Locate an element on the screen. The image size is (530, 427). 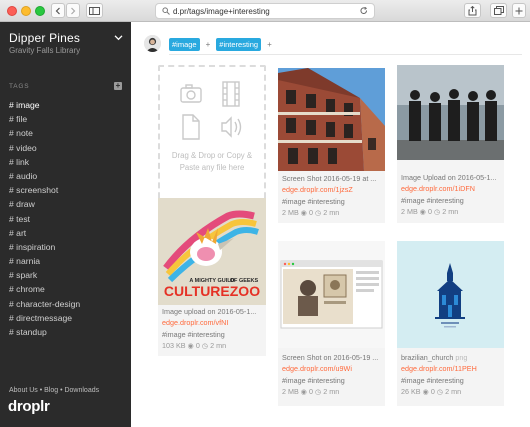
sidebar-tag-item: # link is located at coordinates (44, 162).